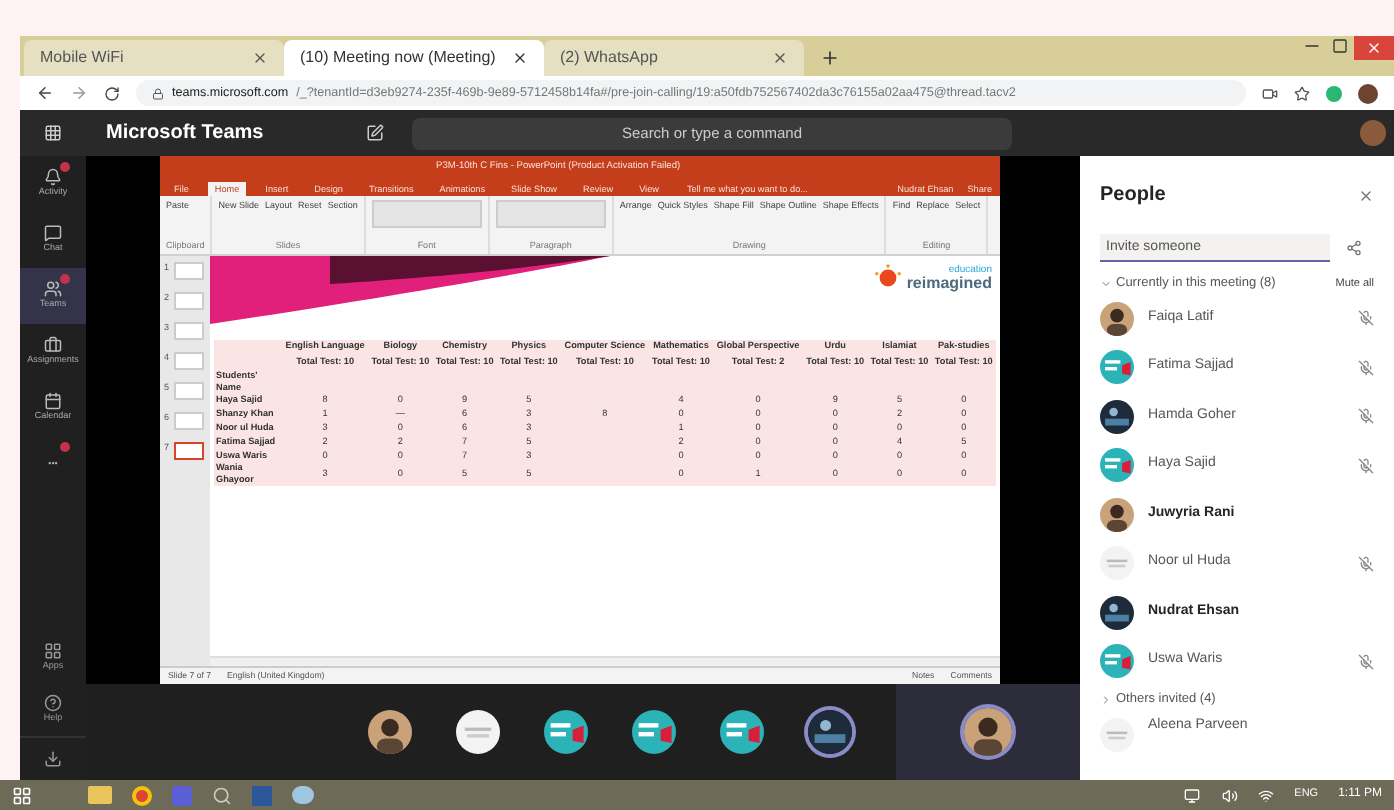  What do you see at coordinates (830, 58) in the screenshot?
I see `new-tab-icon` at bounding box center [830, 58].